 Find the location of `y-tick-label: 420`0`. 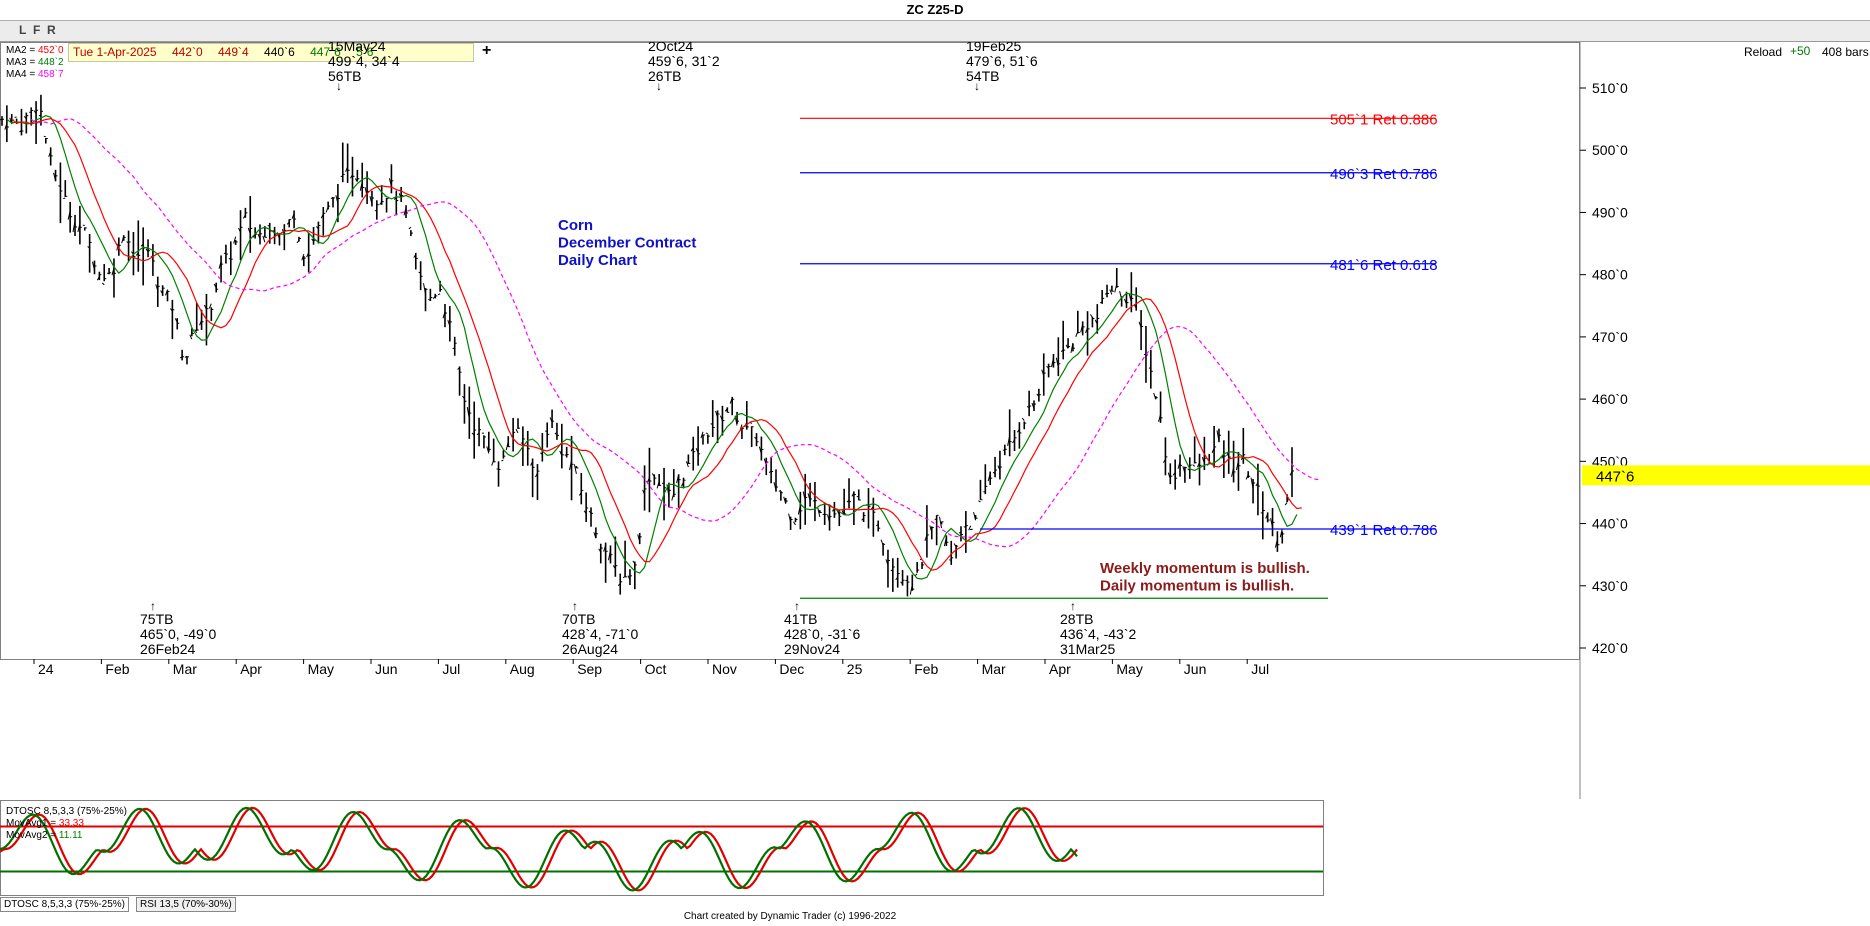

y-tick-label: 420`0 is located at coordinates (1610, 648).